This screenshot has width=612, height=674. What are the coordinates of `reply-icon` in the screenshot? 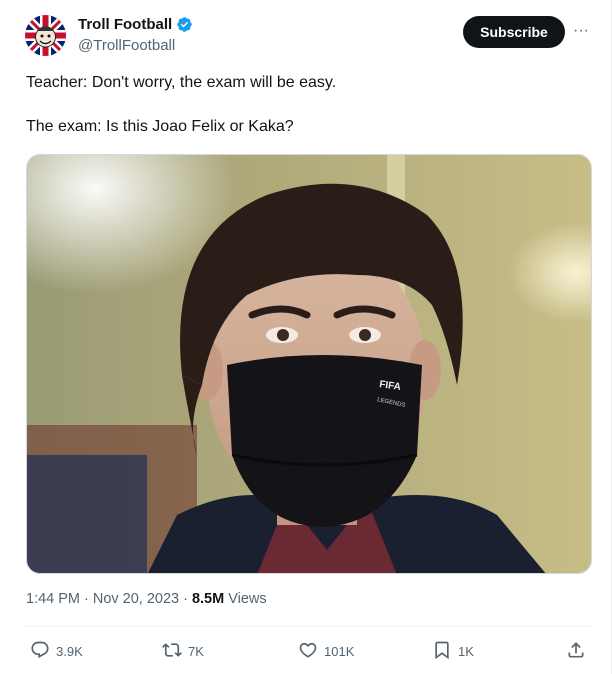 It's located at (40, 651).